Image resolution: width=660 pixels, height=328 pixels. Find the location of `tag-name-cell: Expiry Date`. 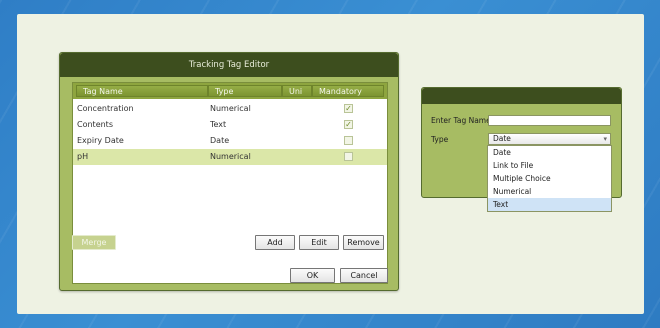

tag-name-cell: Expiry Date is located at coordinates (100, 140).